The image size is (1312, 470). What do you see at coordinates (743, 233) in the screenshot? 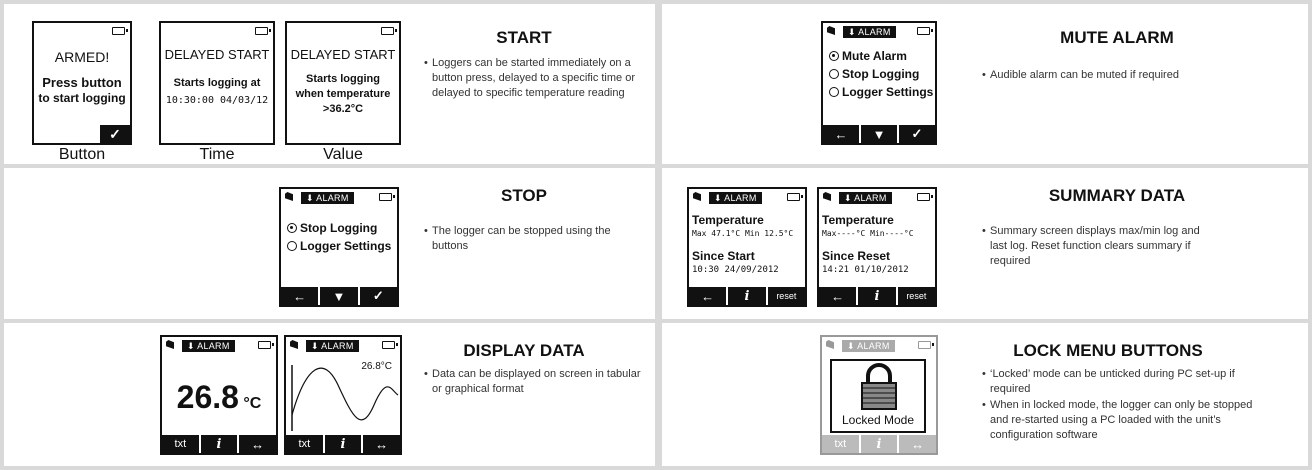
I see `summary-stats: Max 47.1°C Min 12.5°C` at bounding box center [743, 233].